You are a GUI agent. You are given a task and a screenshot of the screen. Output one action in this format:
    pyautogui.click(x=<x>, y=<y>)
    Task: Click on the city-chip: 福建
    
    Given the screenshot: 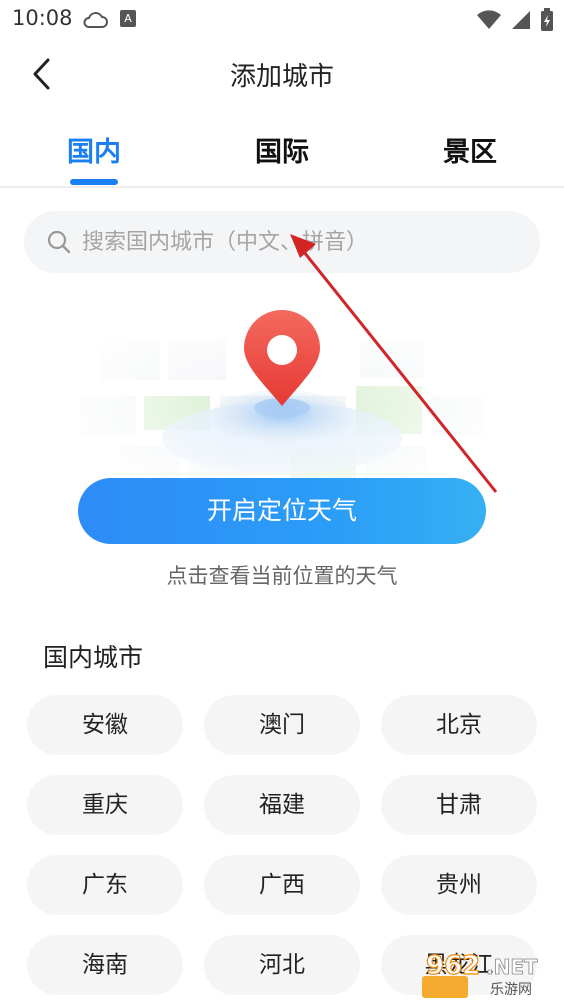 What is the action you would take?
    pyautogui.click(x=282, y=805)
    